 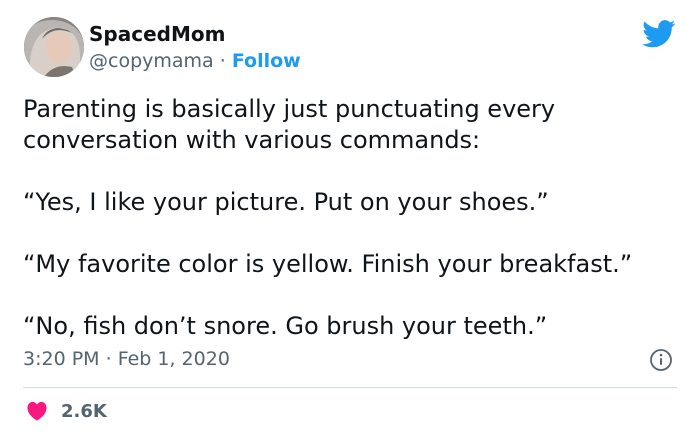 What do you see at coordinates (84, 411) in the screenshot?
I see `like-count: 2.6K` at bounding box center [84, 411].